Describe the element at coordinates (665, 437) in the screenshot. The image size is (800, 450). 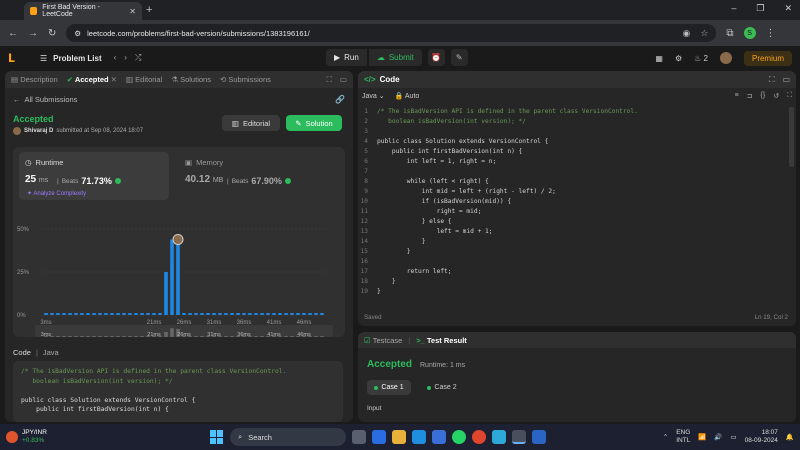
I see `chevron-up-icon: ⌃` at that location.